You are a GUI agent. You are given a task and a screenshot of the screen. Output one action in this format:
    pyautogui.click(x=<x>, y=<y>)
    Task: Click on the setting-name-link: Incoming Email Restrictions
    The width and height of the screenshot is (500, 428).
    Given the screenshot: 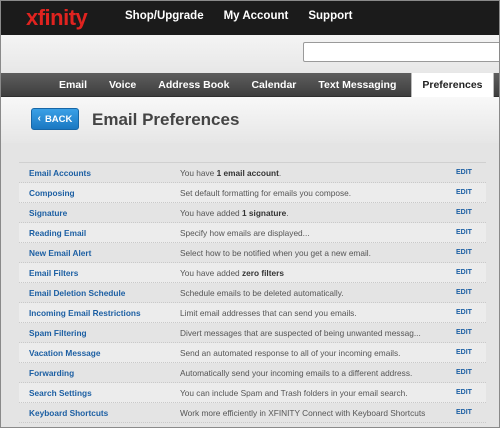 What is the action you would take?
    pyautogui.click(x=99, y=313)
    